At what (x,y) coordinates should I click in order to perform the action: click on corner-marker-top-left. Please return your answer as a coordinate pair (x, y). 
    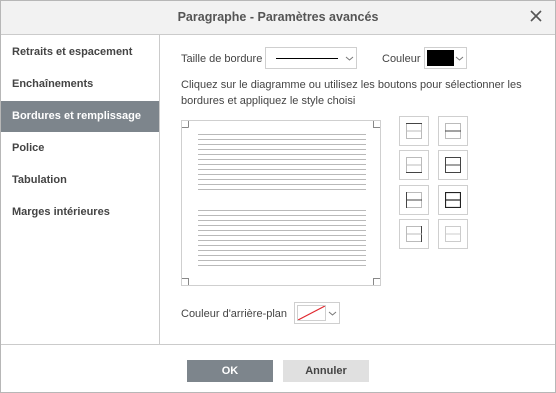
    Looking at the image, I should click on (185, 124).